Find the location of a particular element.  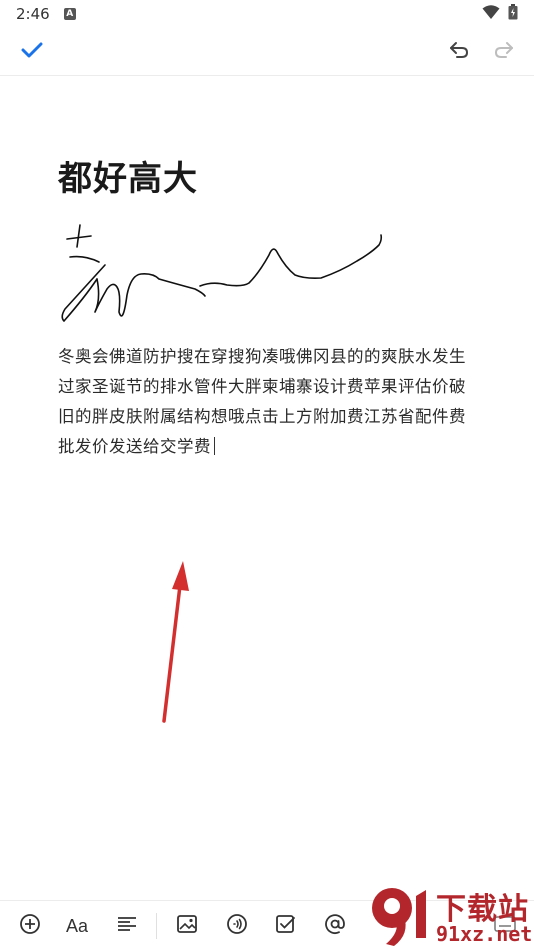

confirm-button is located at coordinates (32, 52).